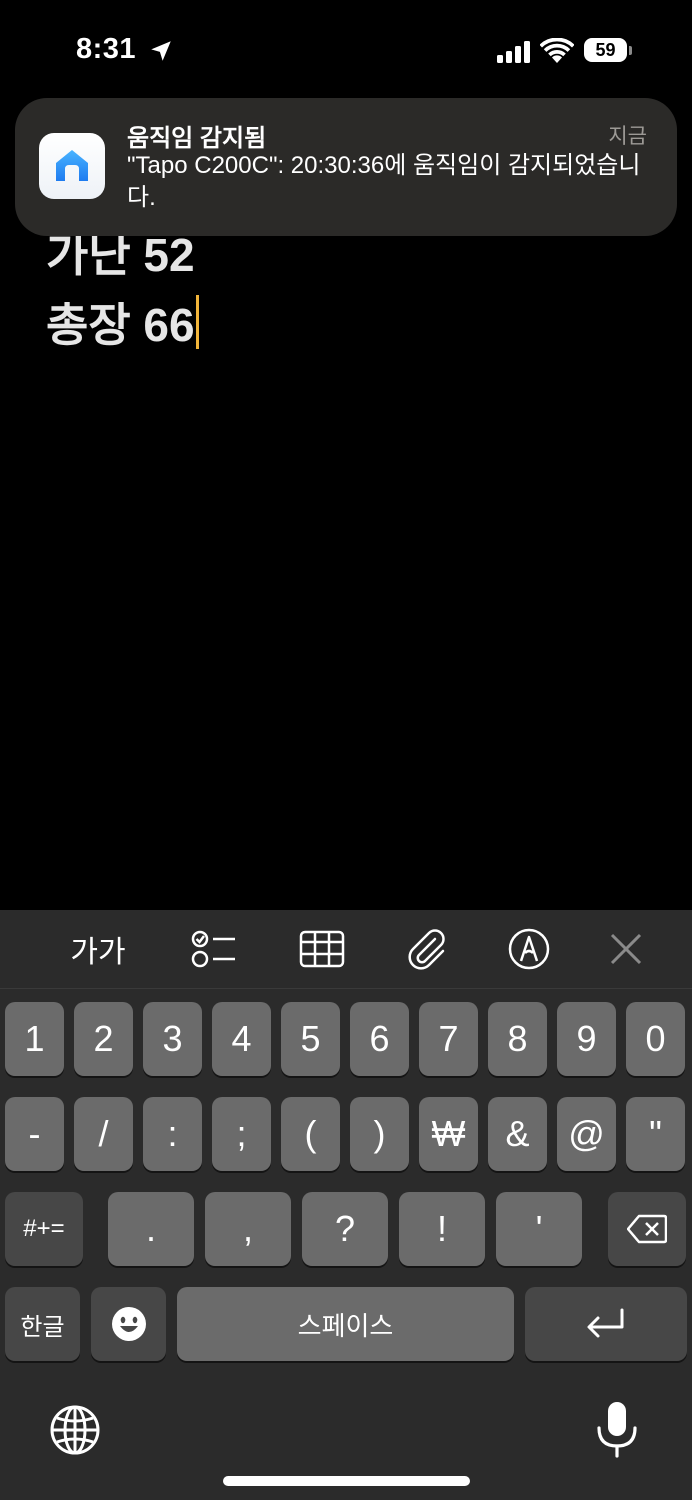 The width and height of the screenshot is (692, 1500). What do you see at coordinates (172, 1039) in the screenshot?
I see `key-3: 3` at bounding box center [172, 1039].